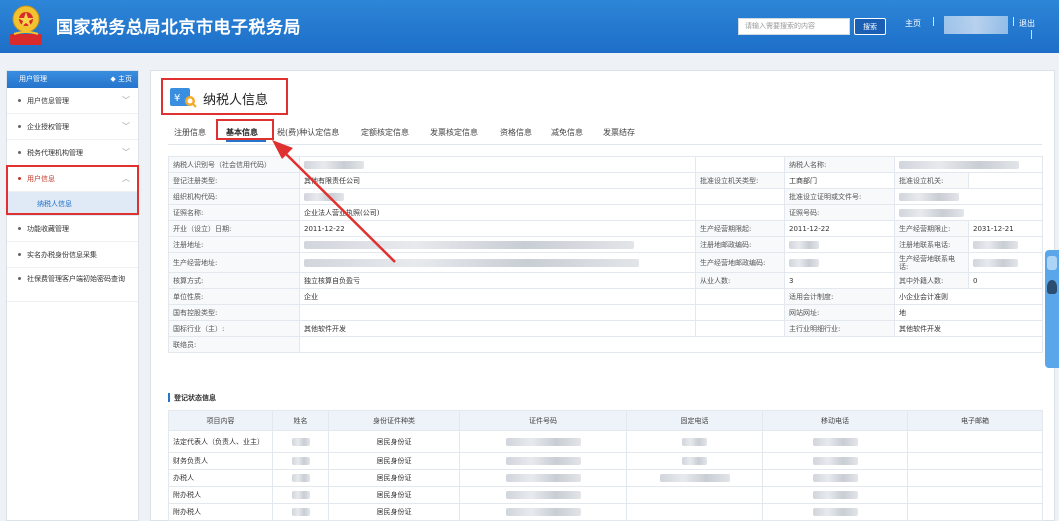 The image size is (1059, 521). I want to click on tab-tax-type-info: 税(费)种认定信息, so click(308, 132).